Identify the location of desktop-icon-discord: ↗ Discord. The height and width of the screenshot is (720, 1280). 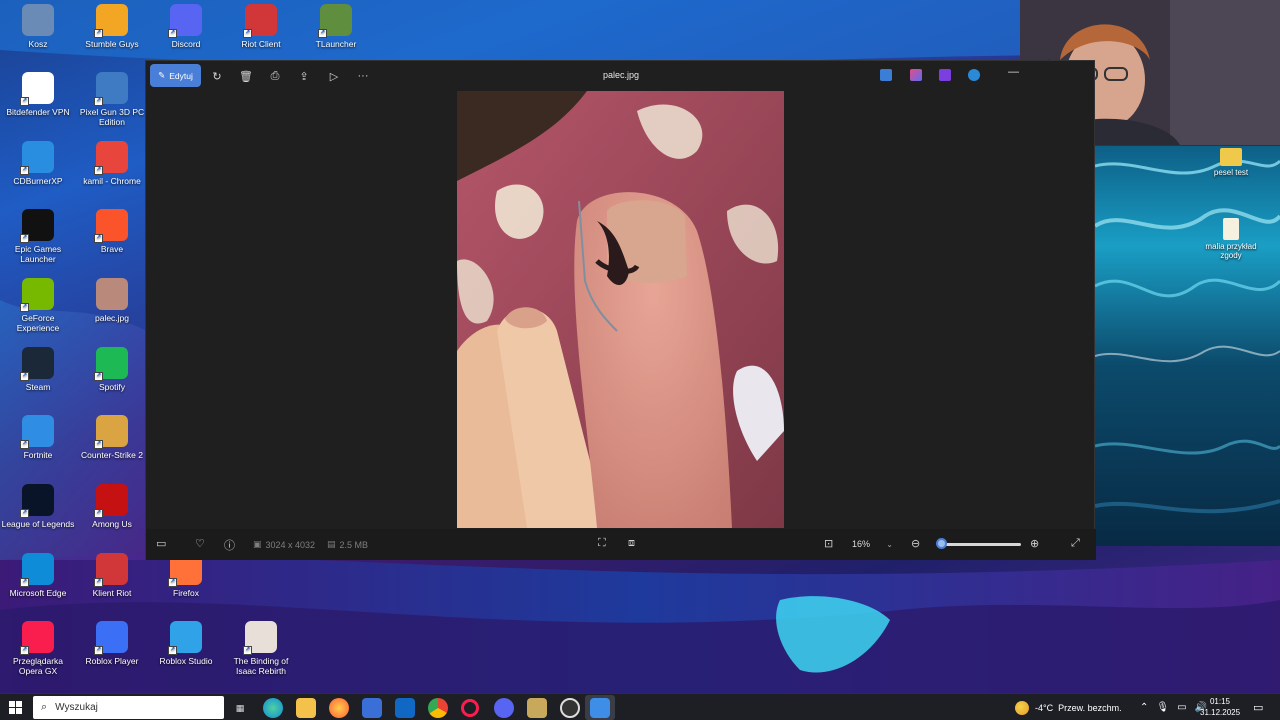
(186, 26).